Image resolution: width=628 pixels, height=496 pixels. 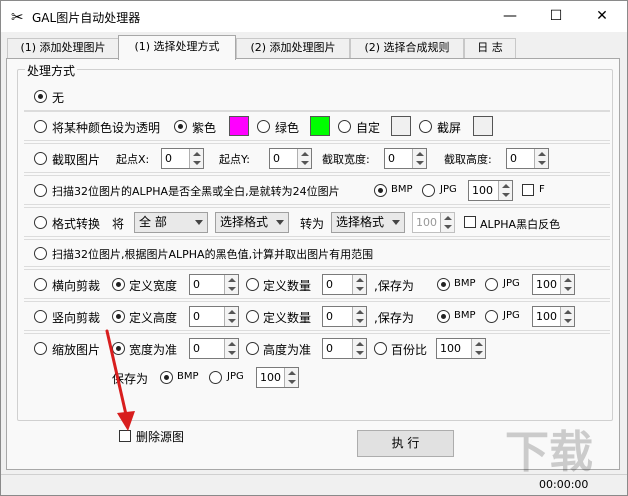 What do you see at coordinates (214, 348) in the screenshot?
I see `scale-width-input: 0` at bounding box center [214, 348].